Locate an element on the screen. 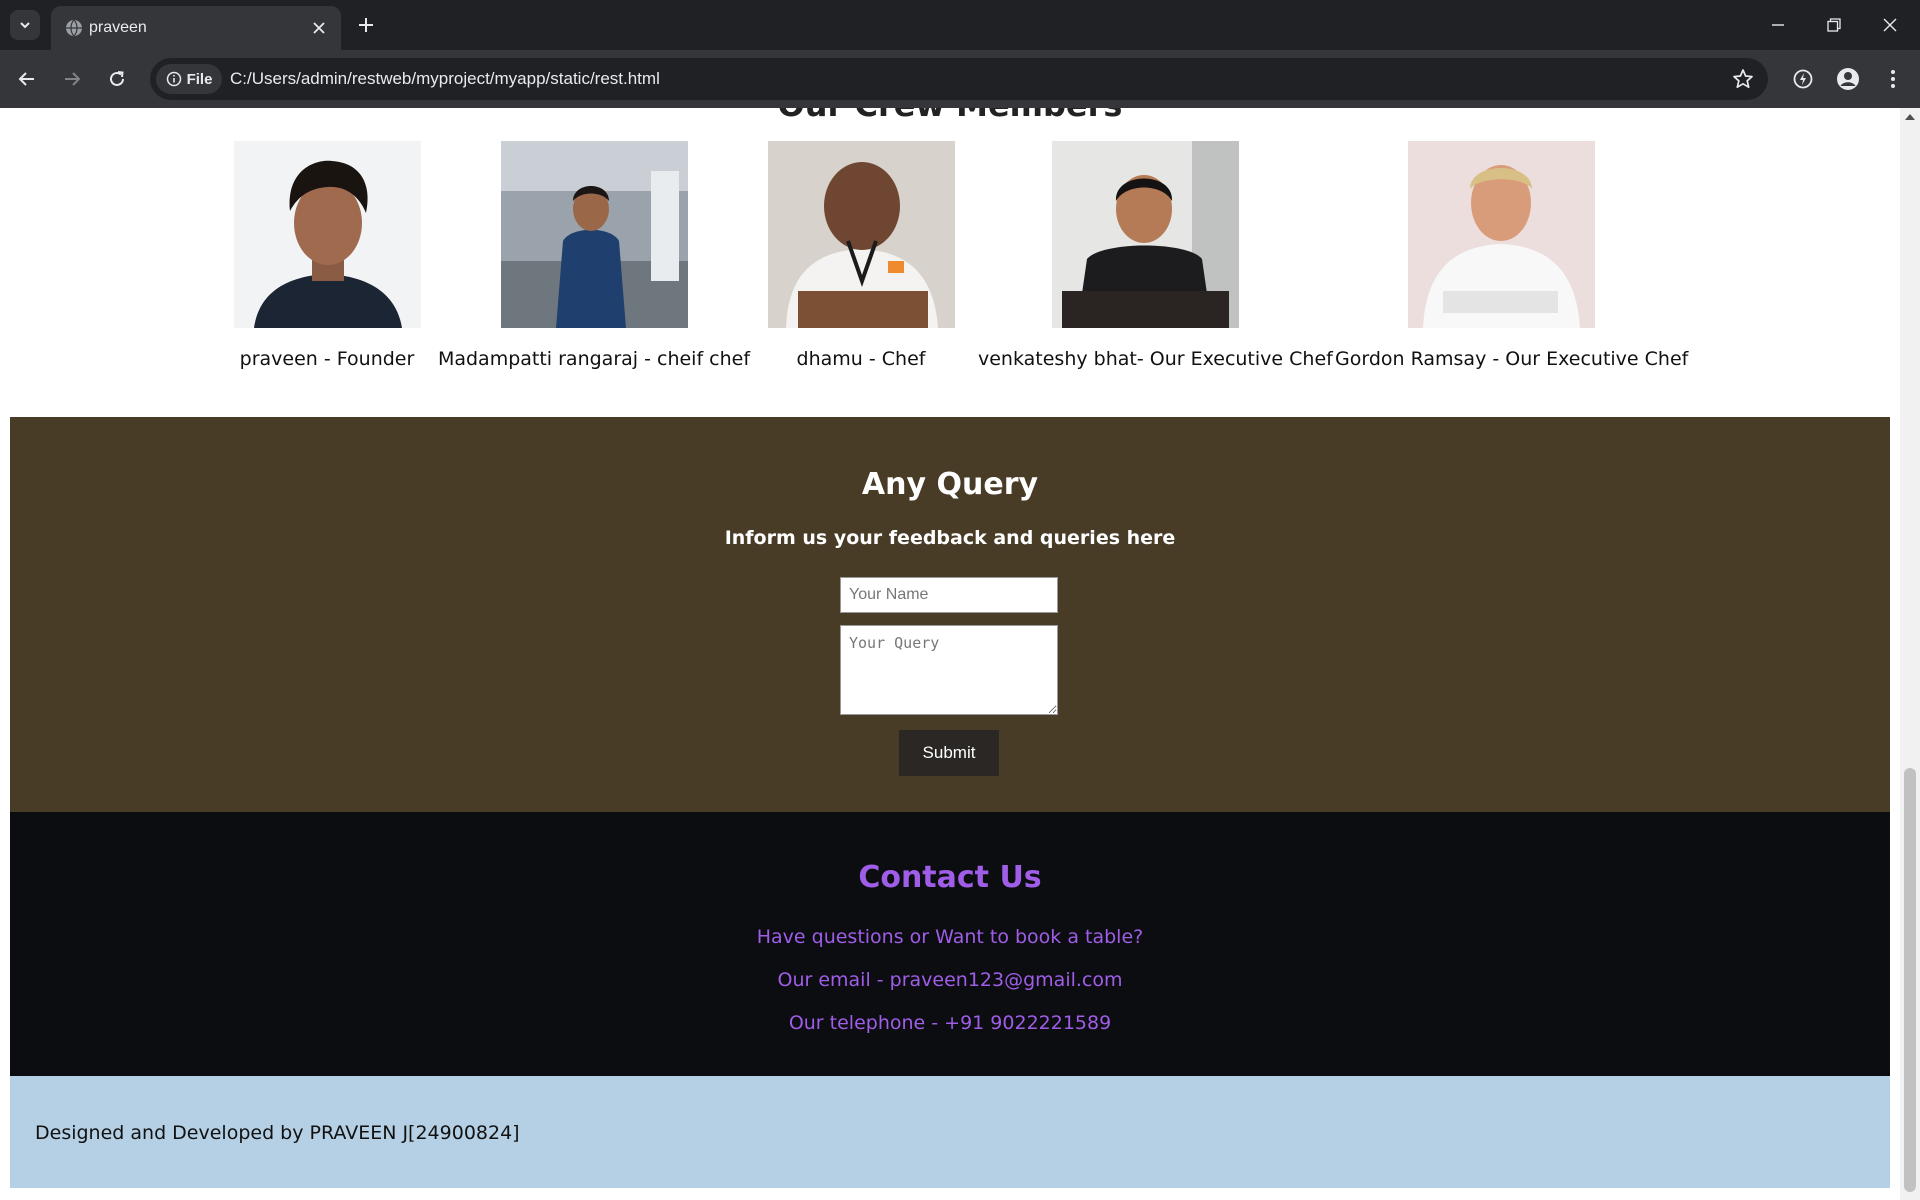  crew-caption: Gordon Ramsay - Our Executive Chef is located at coordinates (1512, 359).